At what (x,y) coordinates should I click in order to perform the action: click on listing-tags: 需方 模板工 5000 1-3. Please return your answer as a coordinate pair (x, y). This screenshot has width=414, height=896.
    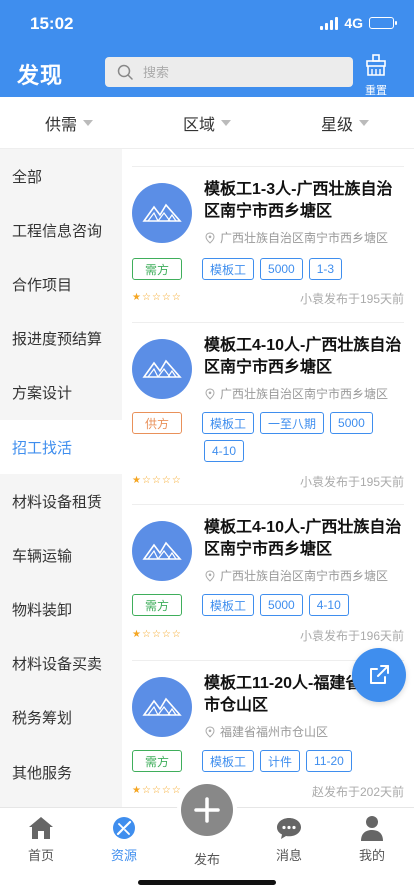
    Looking at the image, I should click on (268, 269).